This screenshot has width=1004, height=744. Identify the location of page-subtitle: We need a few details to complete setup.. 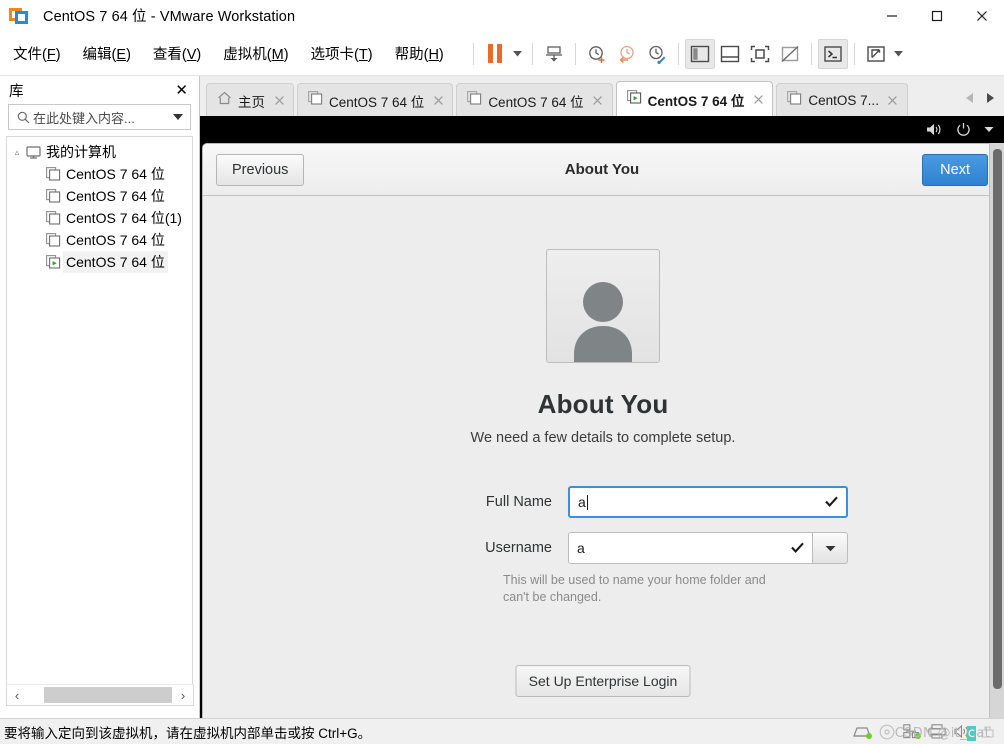
(603, 438).